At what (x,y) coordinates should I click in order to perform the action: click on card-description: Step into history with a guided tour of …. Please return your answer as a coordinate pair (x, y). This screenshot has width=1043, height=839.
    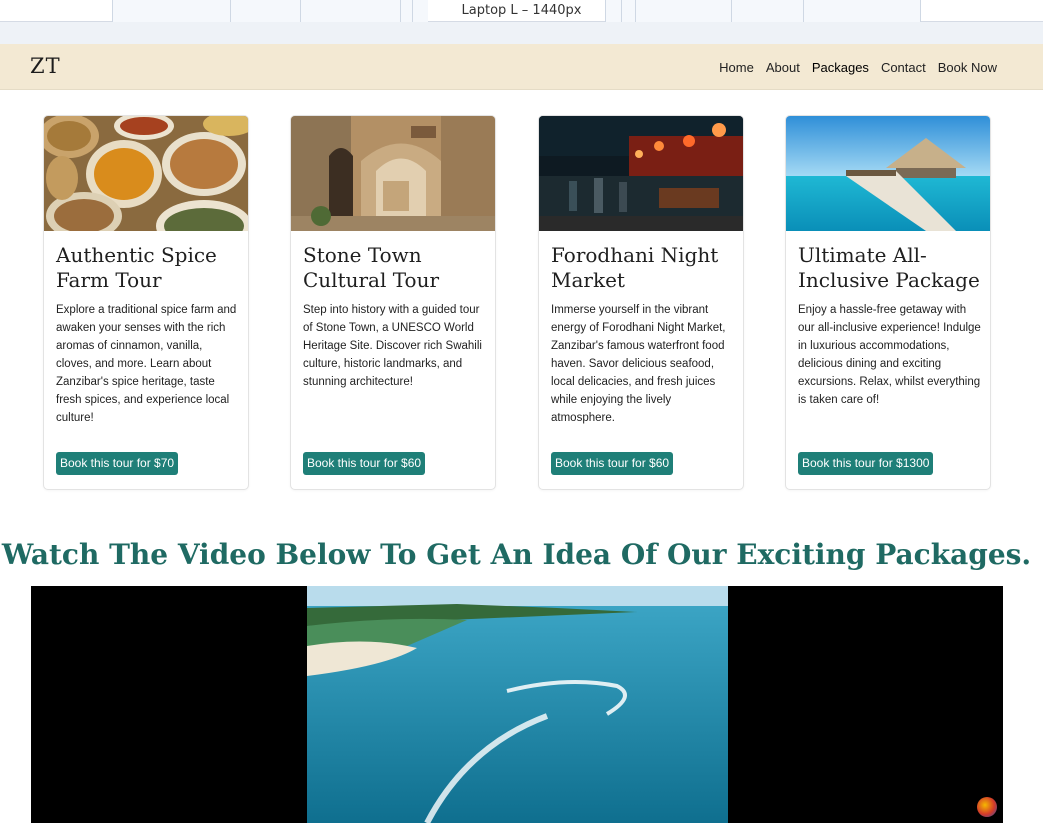
    Looking at the image, I should click on (392, 346).